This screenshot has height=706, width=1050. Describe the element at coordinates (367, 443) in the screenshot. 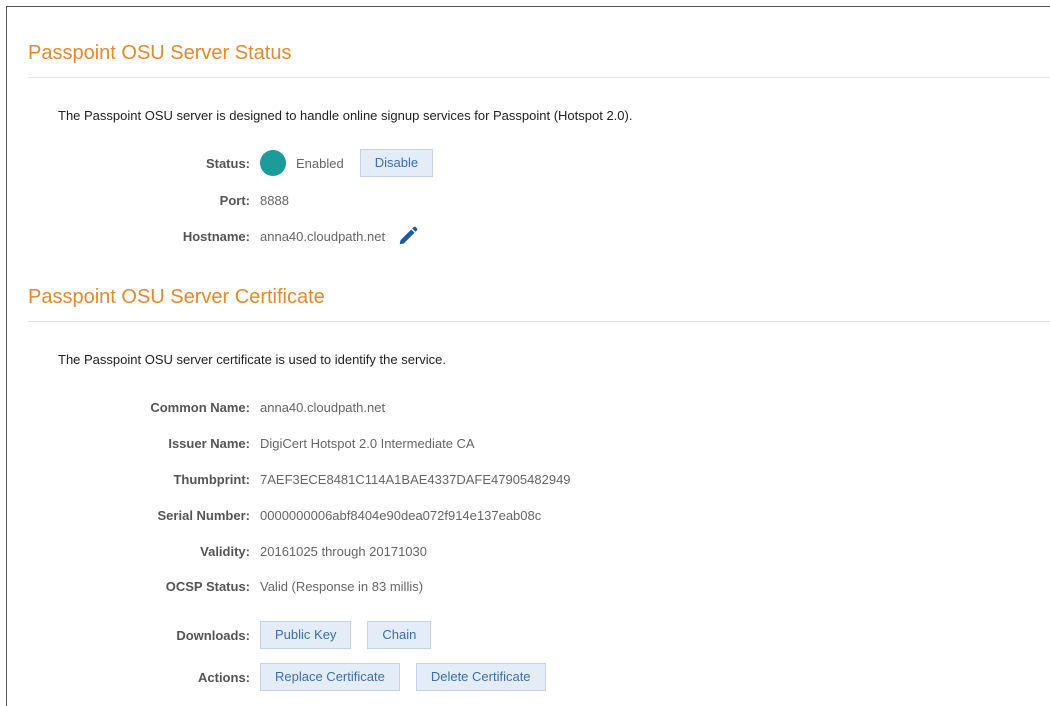

I see `issuer-name-value: DigiCert Hotspot 2.0 Intermediate CA` at that location.